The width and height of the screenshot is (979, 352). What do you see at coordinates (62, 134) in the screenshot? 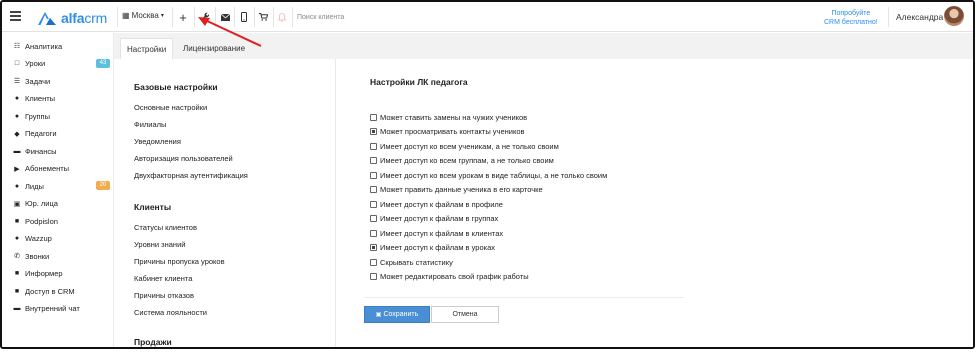
I see `sidebar-item: ◆ Педагоги` at bounding box center [62, 134].